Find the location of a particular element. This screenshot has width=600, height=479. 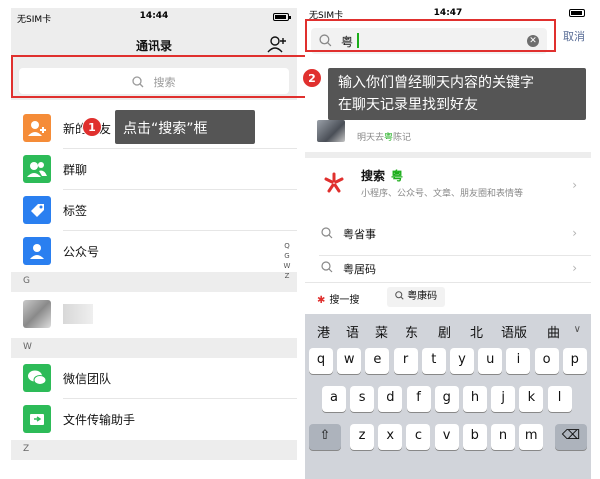

instruction-tooltip: 点击“搜索”框 is located at coordinates (185, 127).